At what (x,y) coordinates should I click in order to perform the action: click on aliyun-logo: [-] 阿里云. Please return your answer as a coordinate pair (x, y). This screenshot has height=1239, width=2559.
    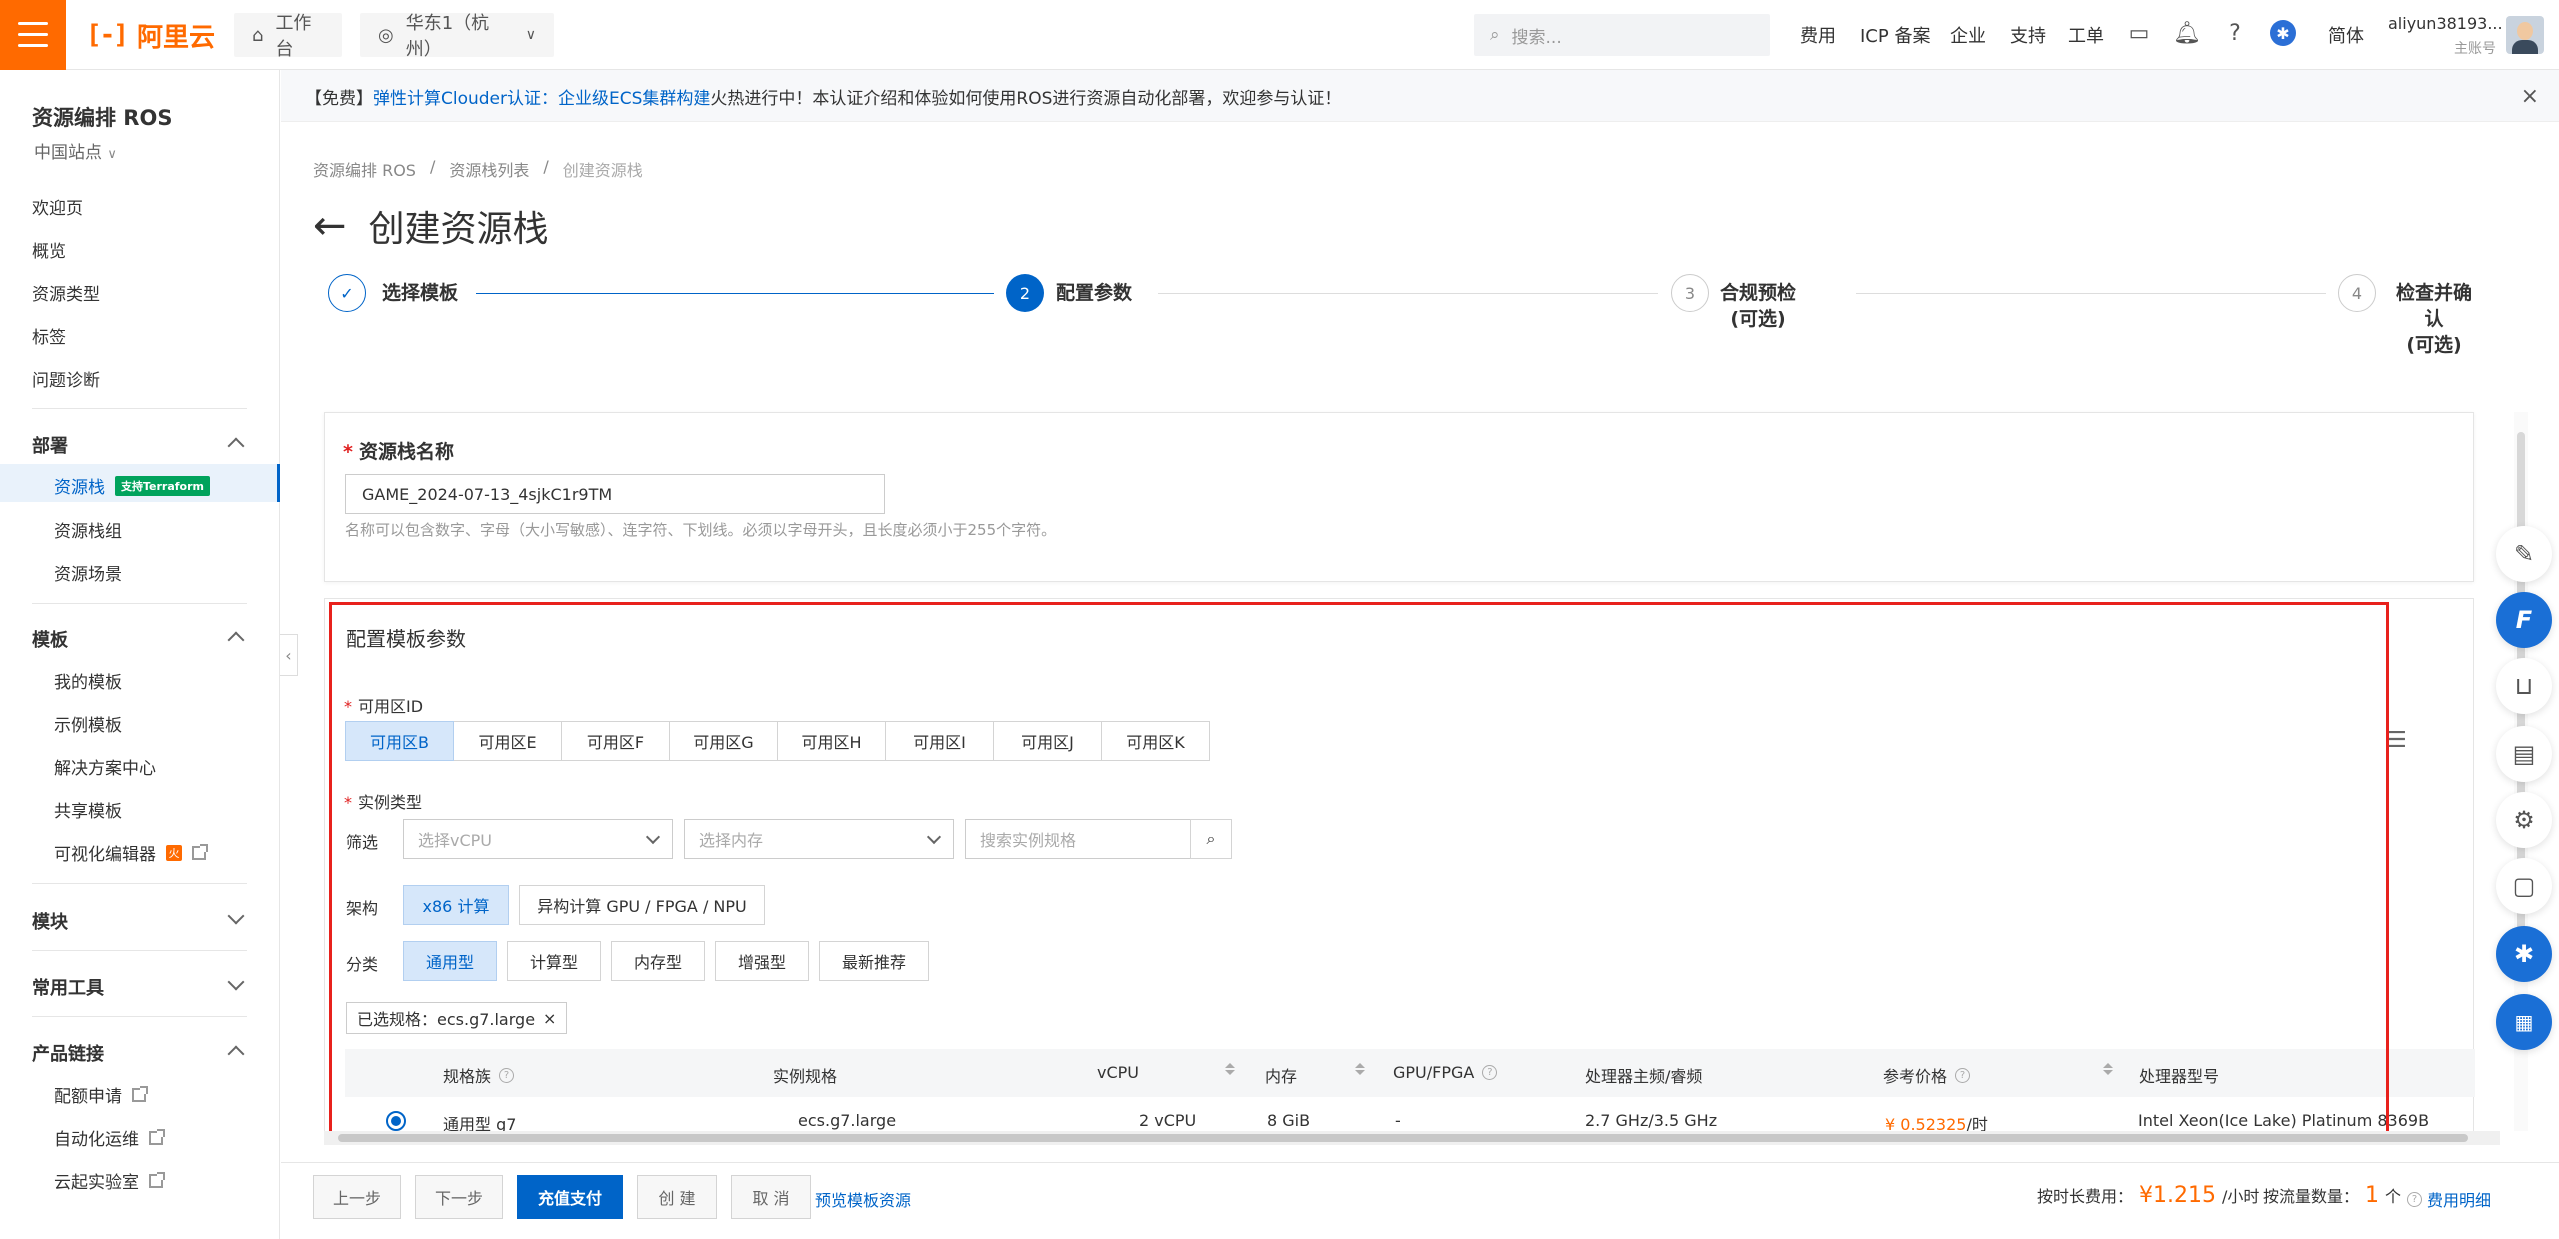
    Looking at the image, I should click on (150, 35).